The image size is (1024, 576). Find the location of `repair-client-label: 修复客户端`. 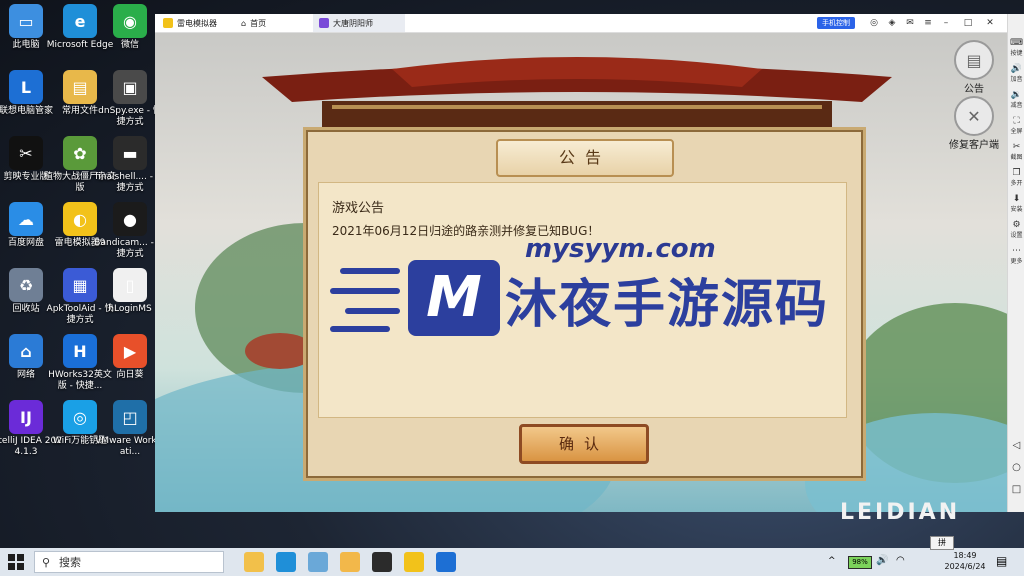

repair-client-label: 修复客户端 is located at coordinates (974, 145).